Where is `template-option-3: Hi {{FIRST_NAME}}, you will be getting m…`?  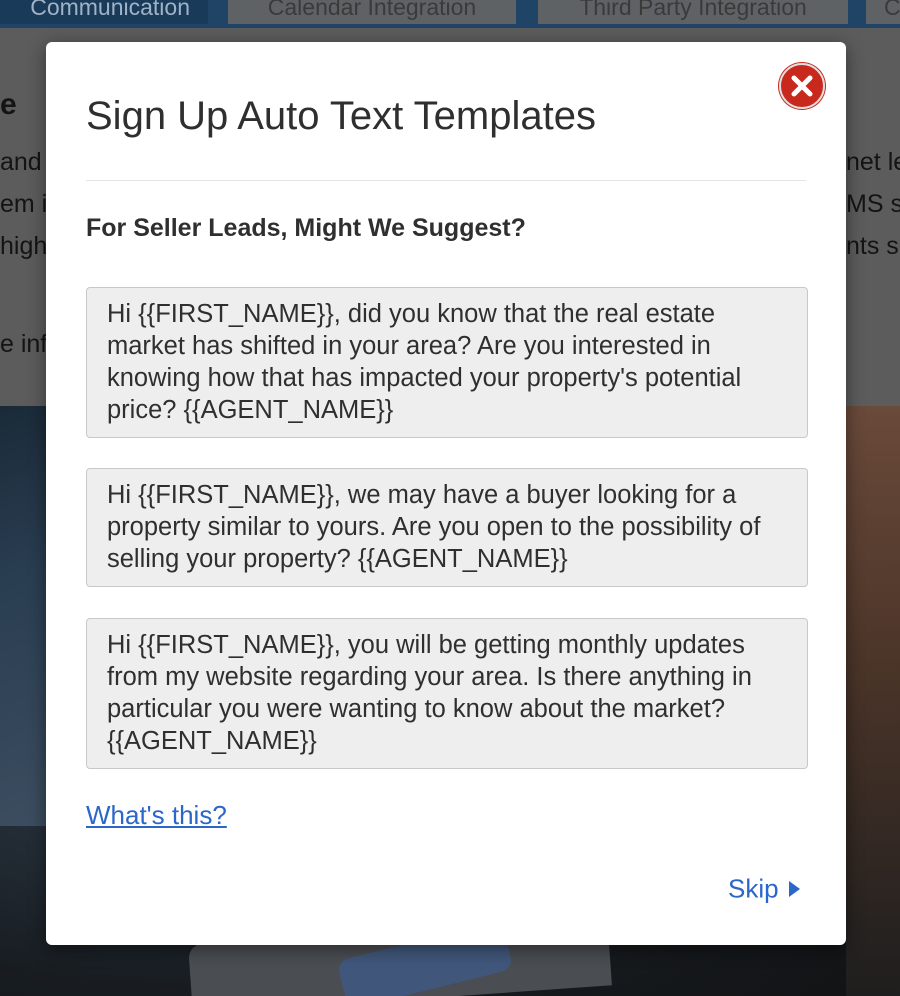
template-option-3: Hi {{FIRST_NAME}}, you will be getting m… is located at coordinates (447, 693).